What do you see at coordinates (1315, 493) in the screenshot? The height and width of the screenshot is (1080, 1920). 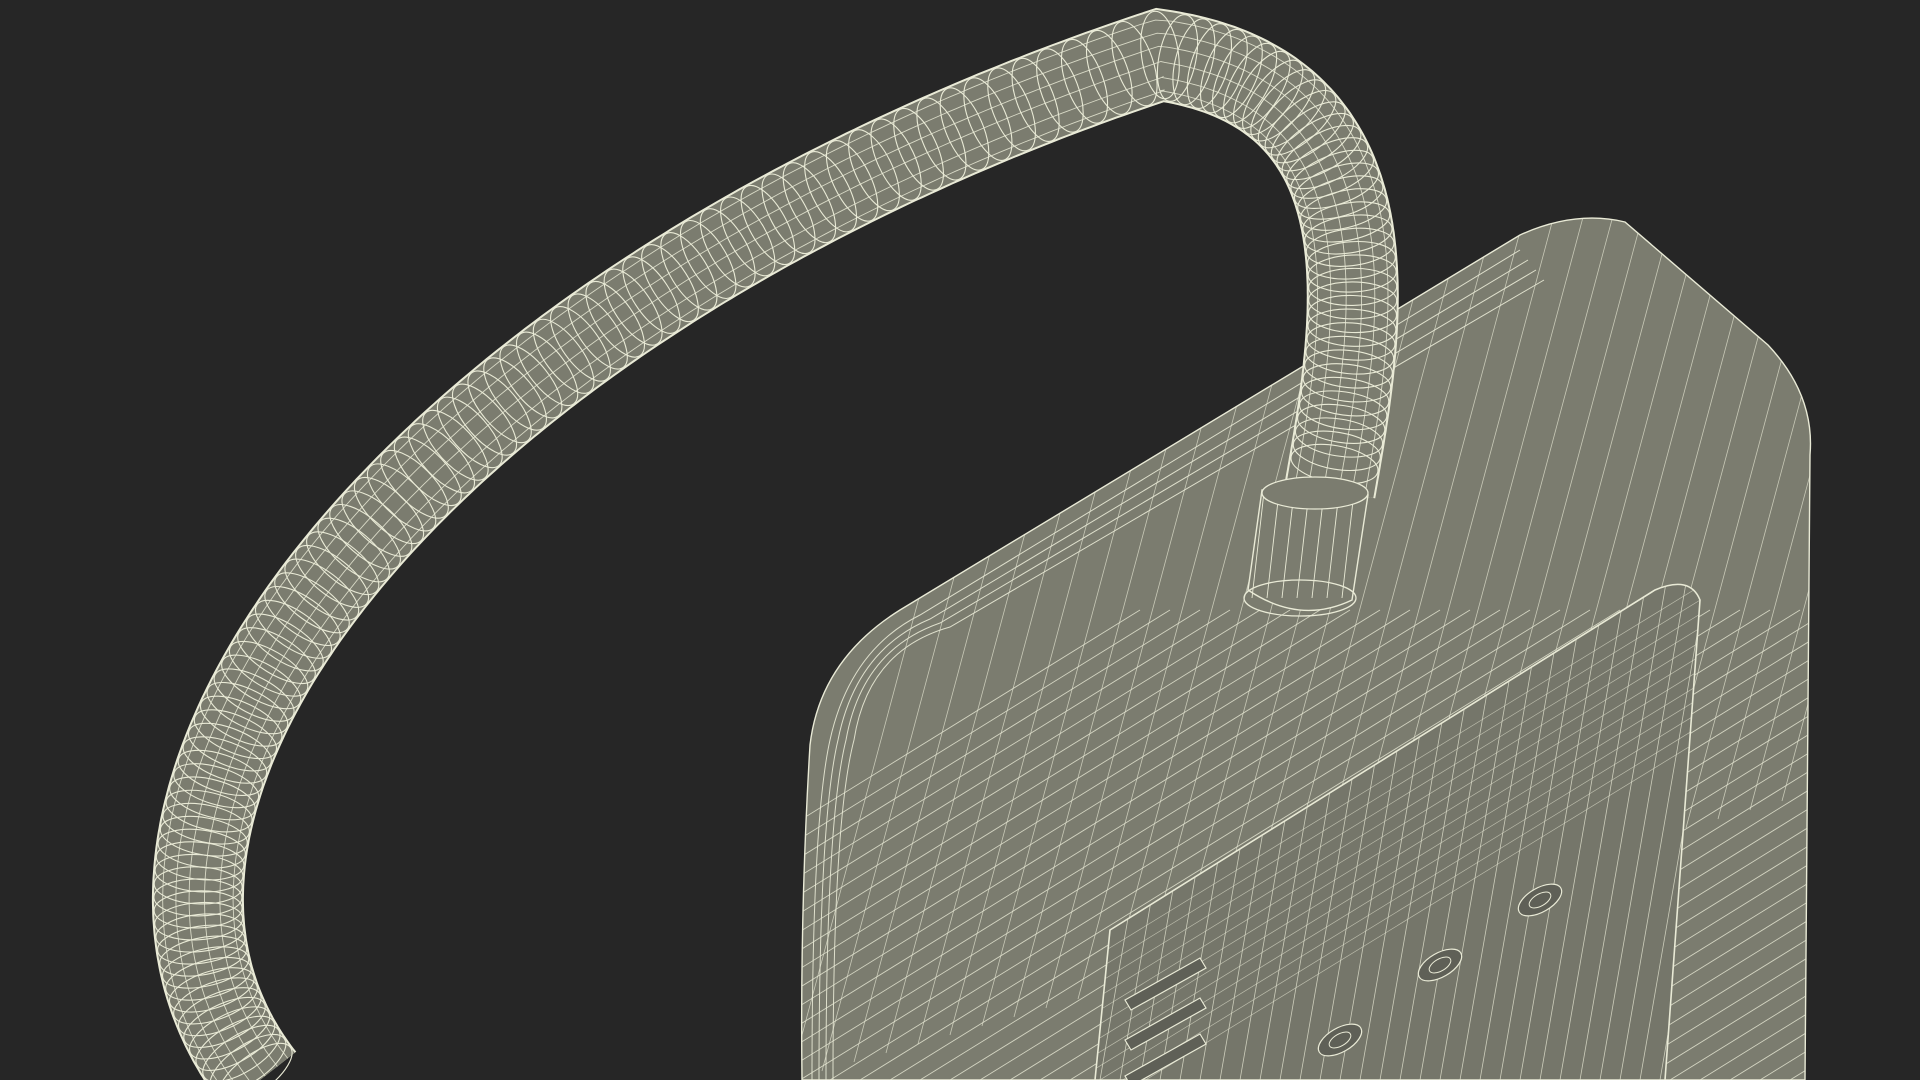 I see `collar-rim` at bounding box center [1315, 493].